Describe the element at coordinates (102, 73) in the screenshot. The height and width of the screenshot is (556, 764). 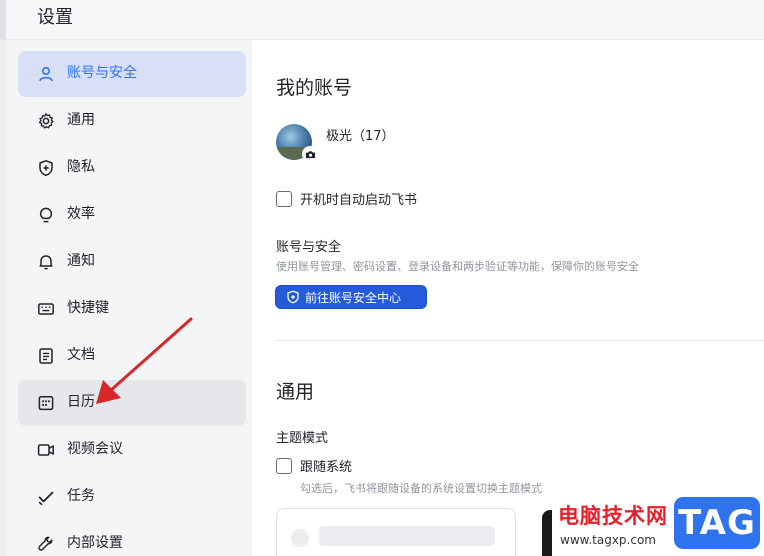
I see `sidebar-item-label: 账号与安全` at that location.